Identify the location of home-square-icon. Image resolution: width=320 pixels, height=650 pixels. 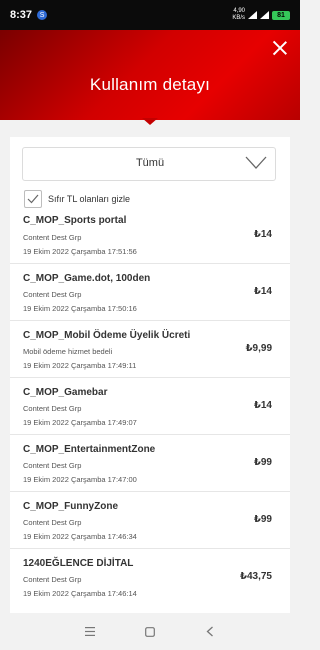
(150, 632).